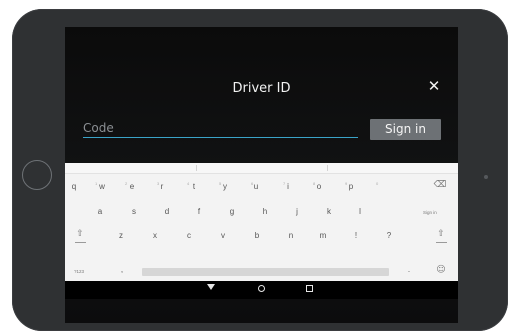  What do you see at coordinates (257, 235) in the screenshot?
I see `key-b: b` at bounding box center [257, 235].